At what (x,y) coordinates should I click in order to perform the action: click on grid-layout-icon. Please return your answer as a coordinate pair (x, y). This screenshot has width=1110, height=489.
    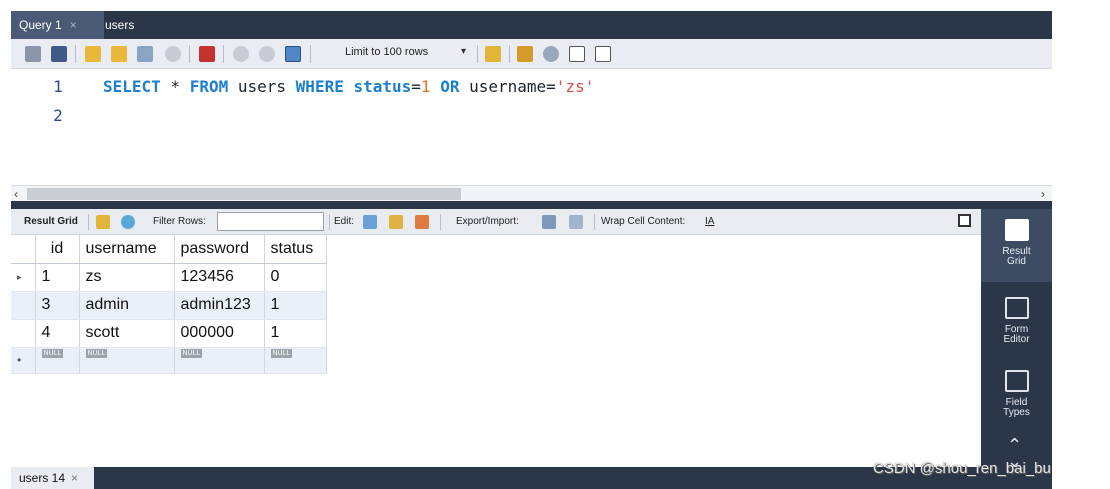
    Looking at the image, I should click on (103, 222).